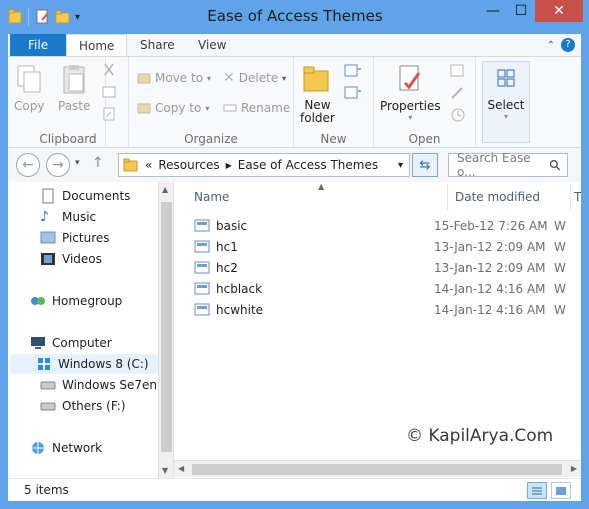  I want to click on delete-button: ✕ Delete ▾, so click(254, 78).